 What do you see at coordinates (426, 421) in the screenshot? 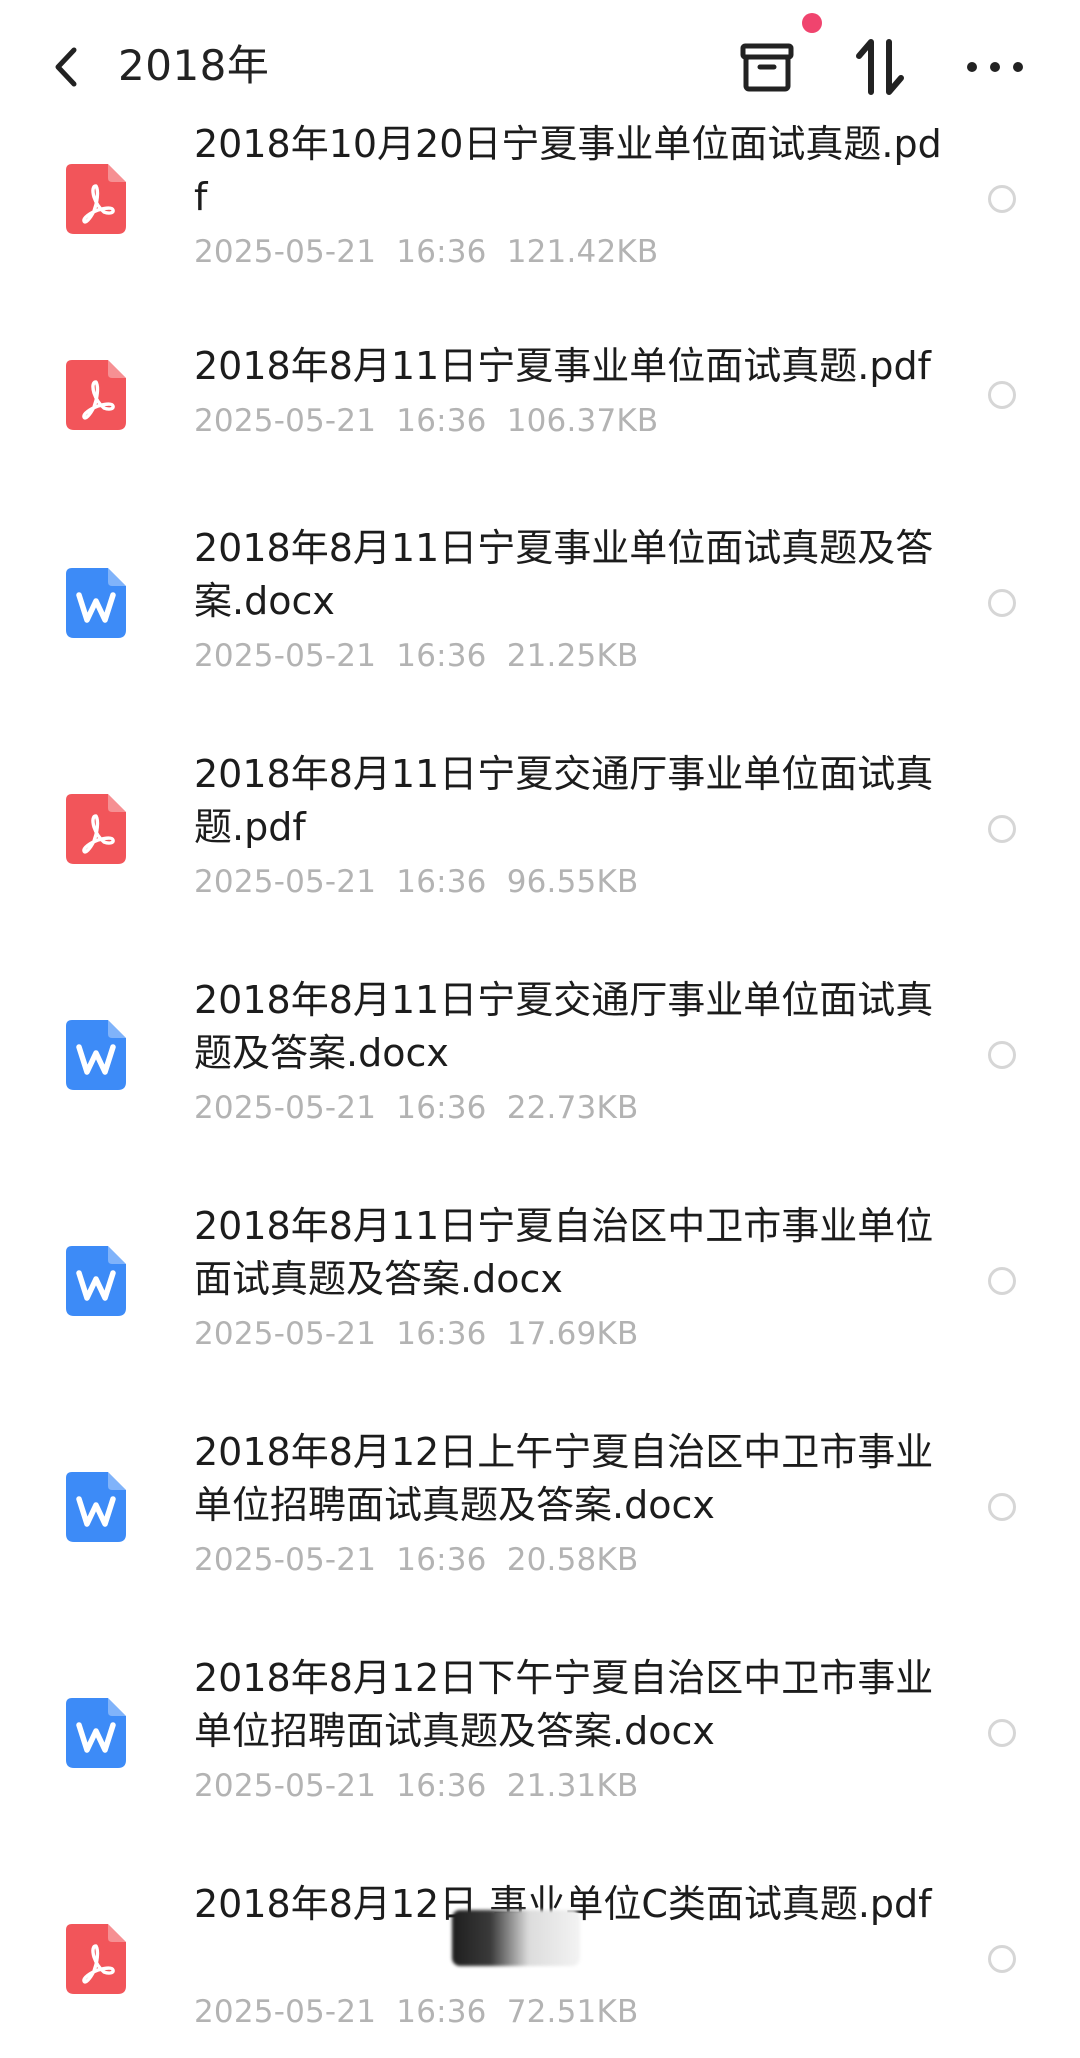
I see `file-meta: 2025-05-21 16:36 106.37KB` at bounding box center [426, 421].